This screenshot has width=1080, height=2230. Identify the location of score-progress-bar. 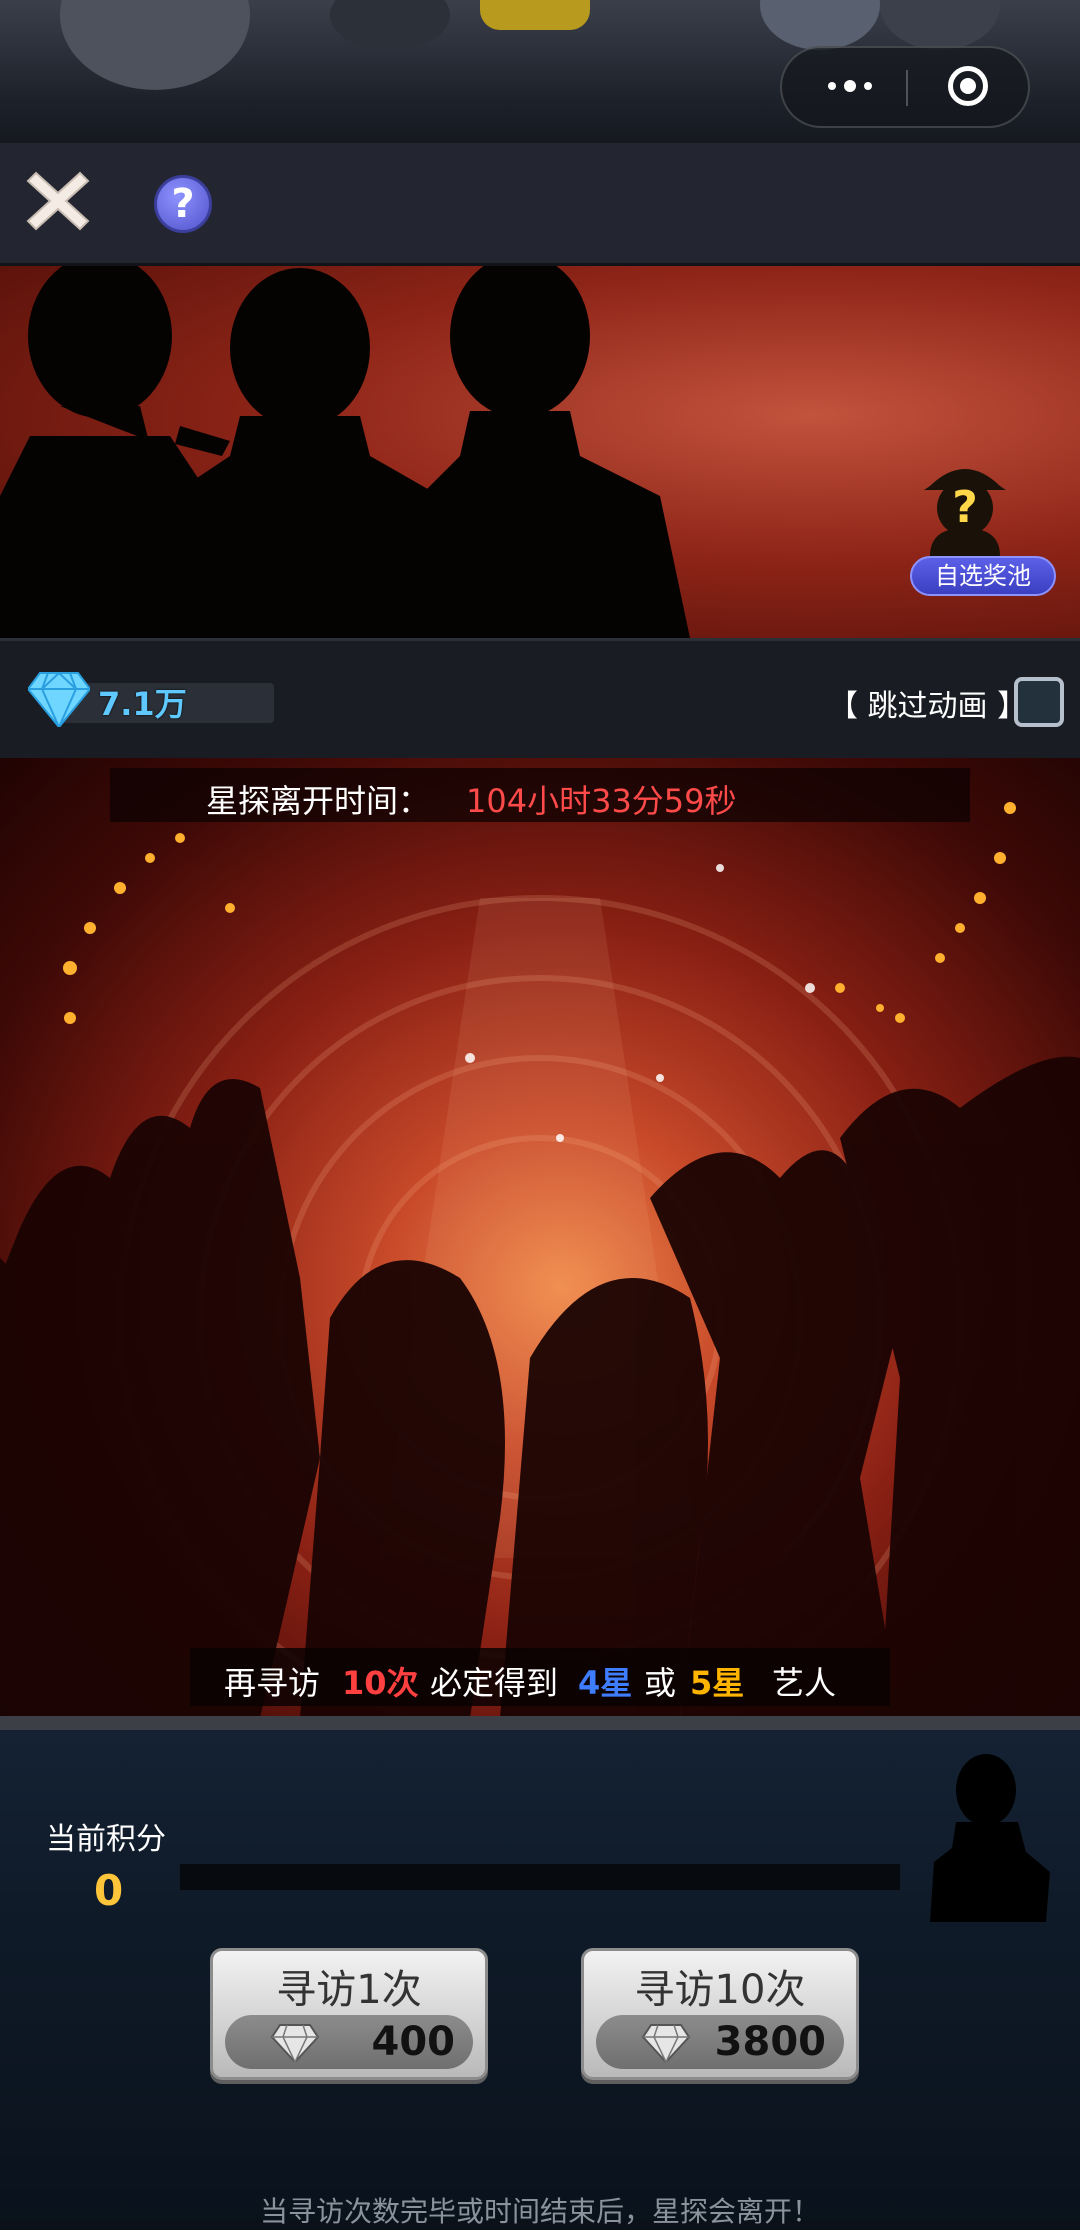
(540, 1877).